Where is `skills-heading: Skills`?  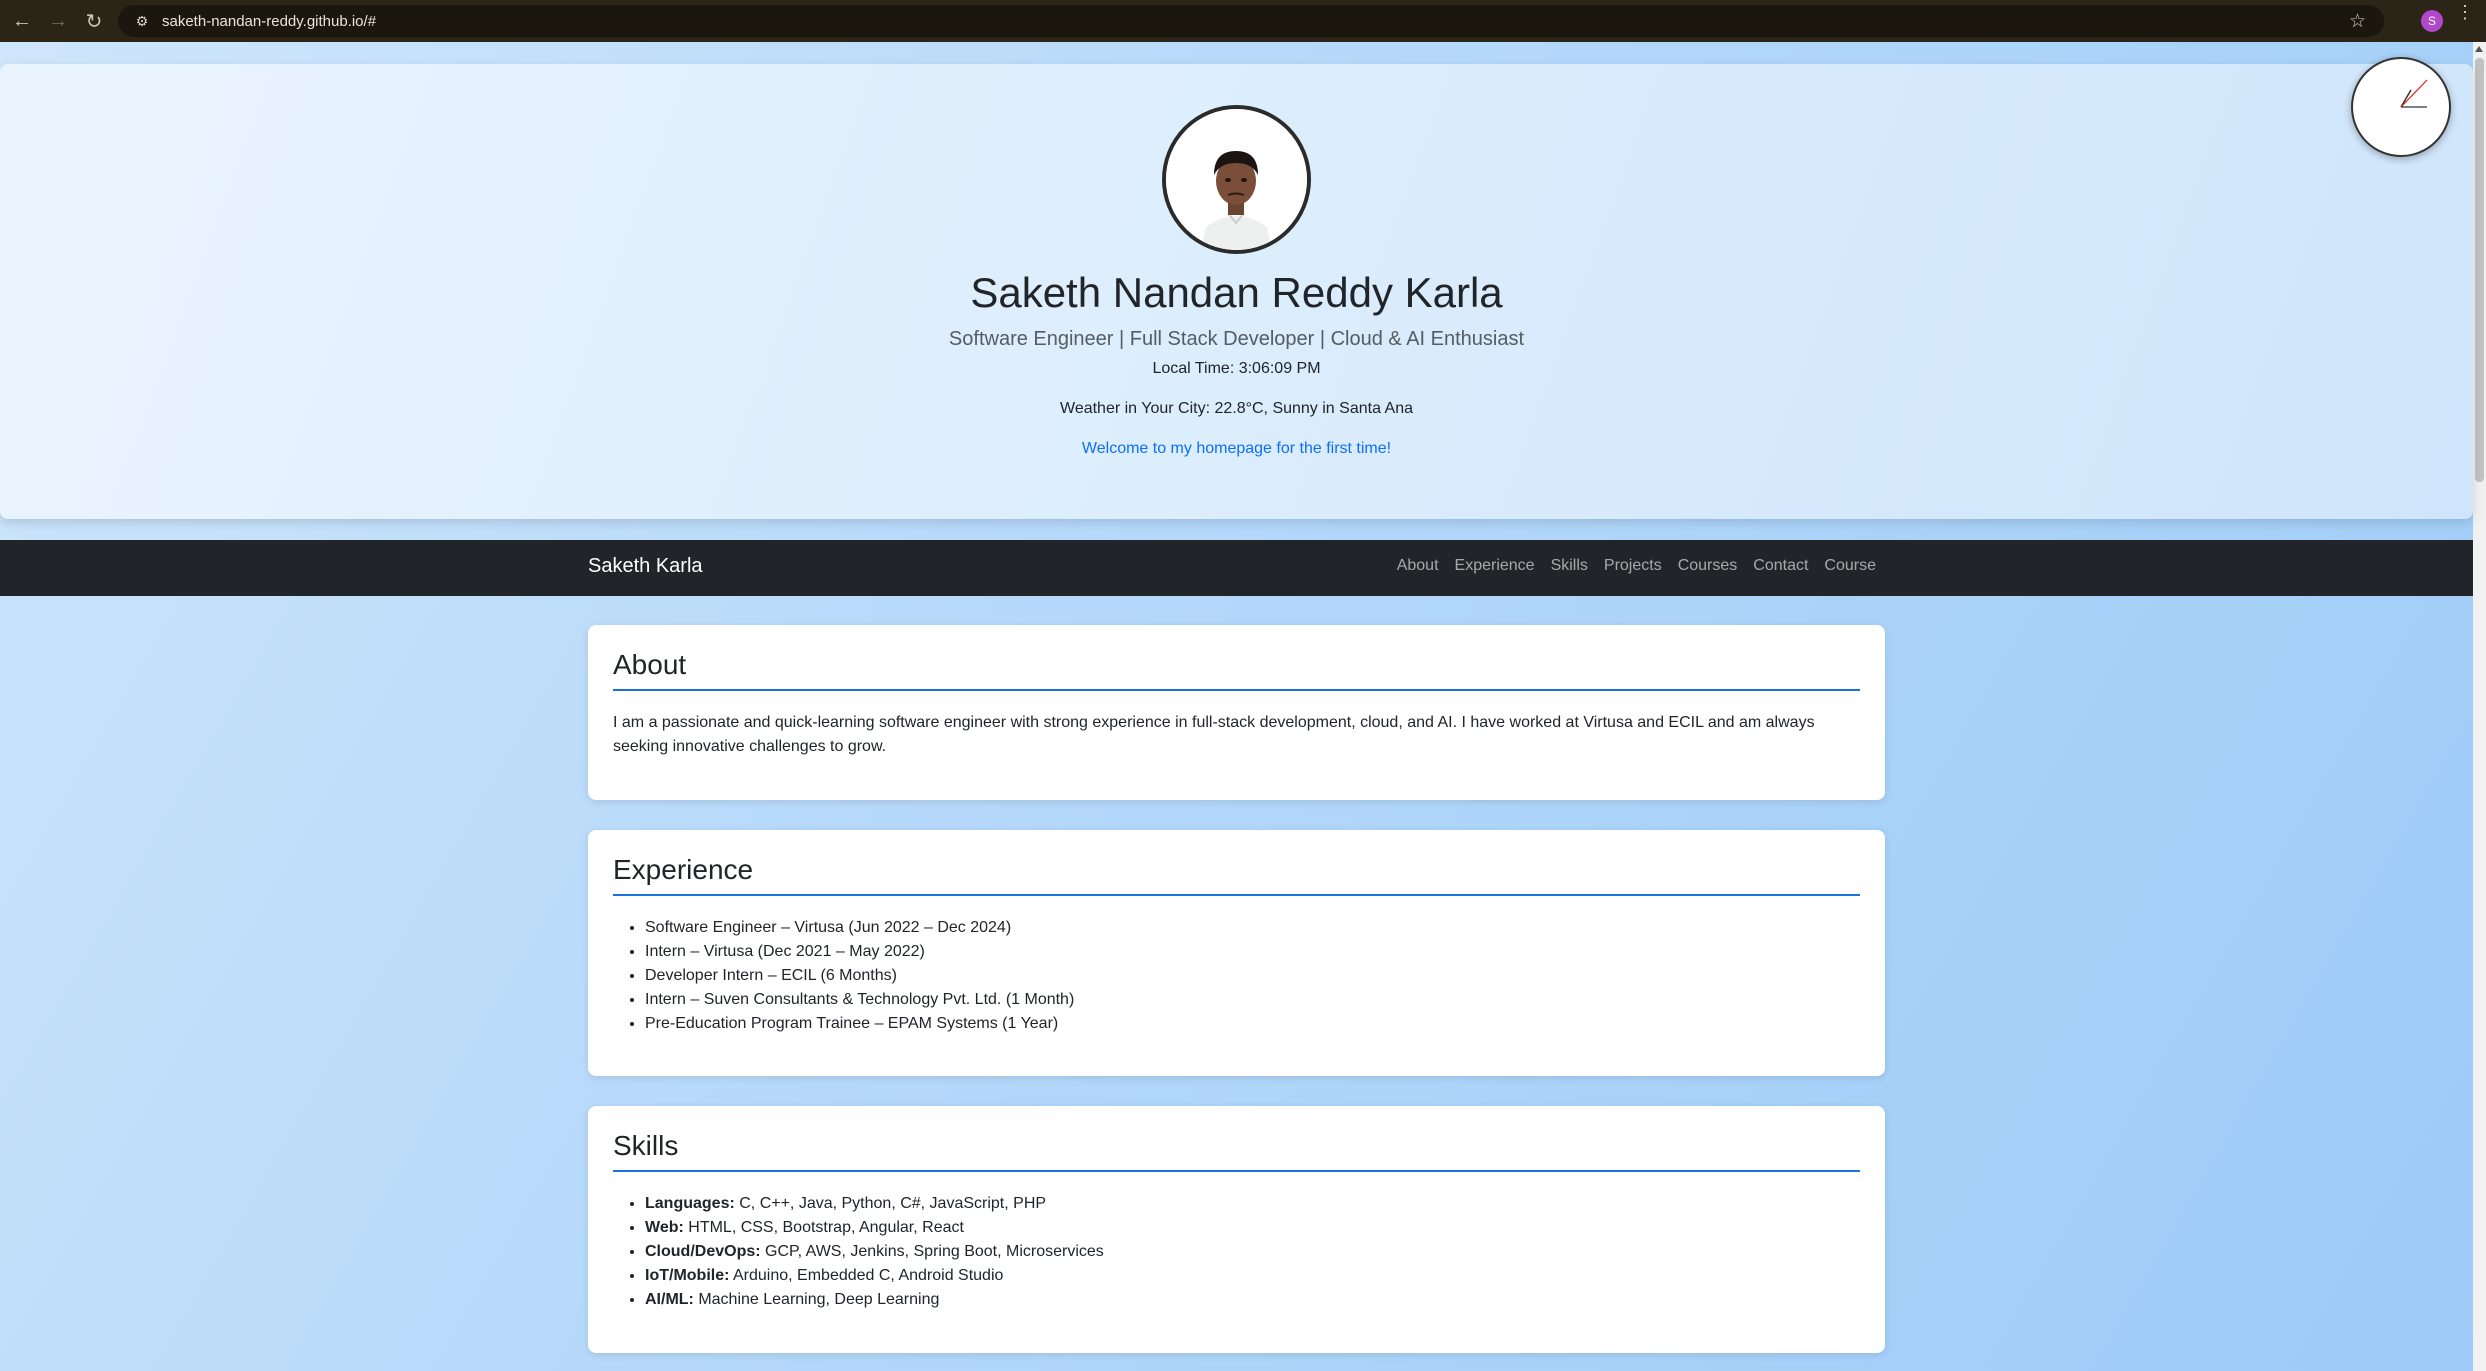 skills-heading: Skills is located at coordinates (1236, 1151).